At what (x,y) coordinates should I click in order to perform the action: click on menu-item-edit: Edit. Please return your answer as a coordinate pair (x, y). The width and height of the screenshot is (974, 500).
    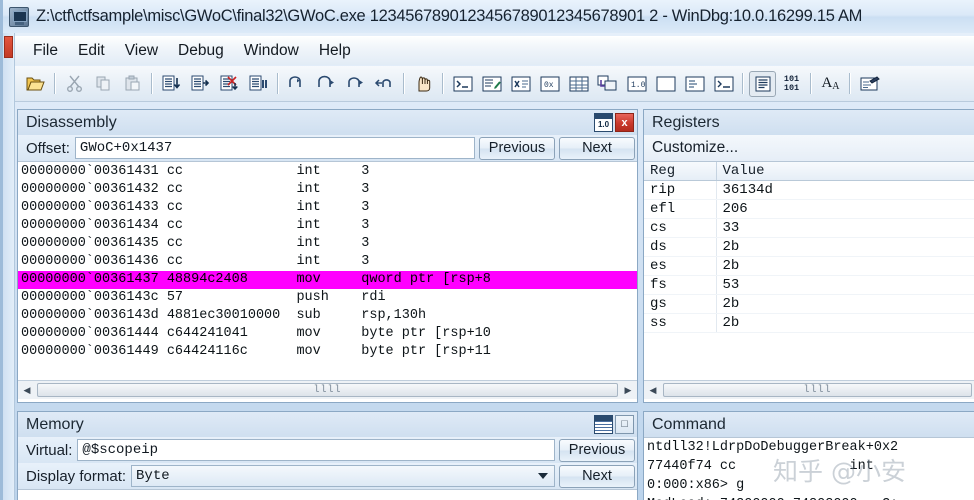
    Looking at the image, I should click on (91, 51).